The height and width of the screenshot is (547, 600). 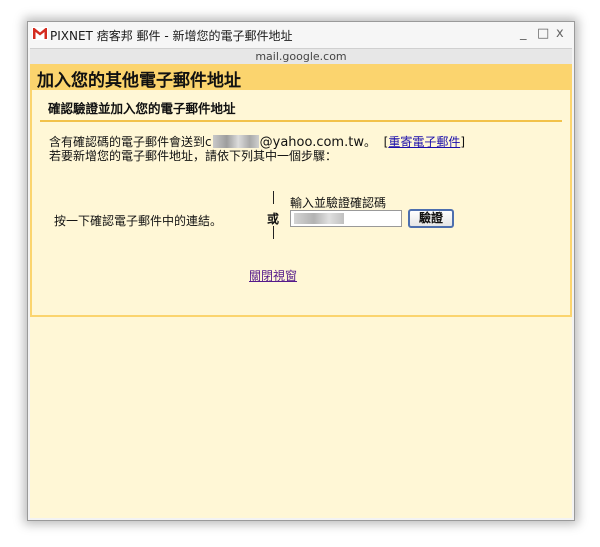 I want to click on resend-email-link: 重寄電子郵件, so click(x=424, y=142).